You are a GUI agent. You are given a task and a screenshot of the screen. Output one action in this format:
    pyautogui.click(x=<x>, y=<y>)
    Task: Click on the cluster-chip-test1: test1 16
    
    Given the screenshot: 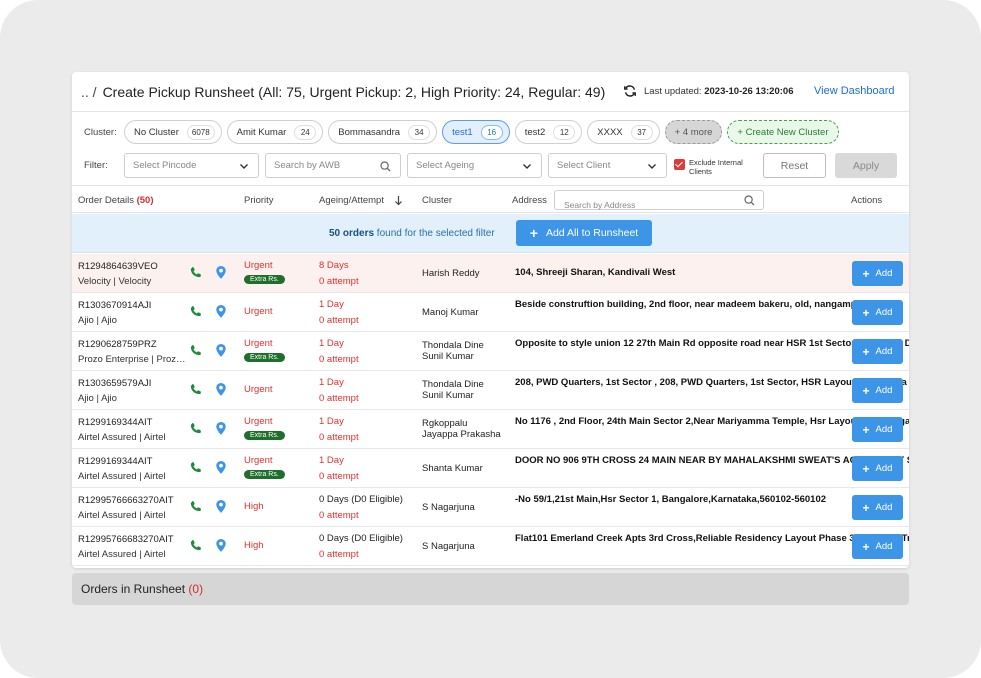 What is the action you would take?
    pyautogui.click(x=476, y=132)
    